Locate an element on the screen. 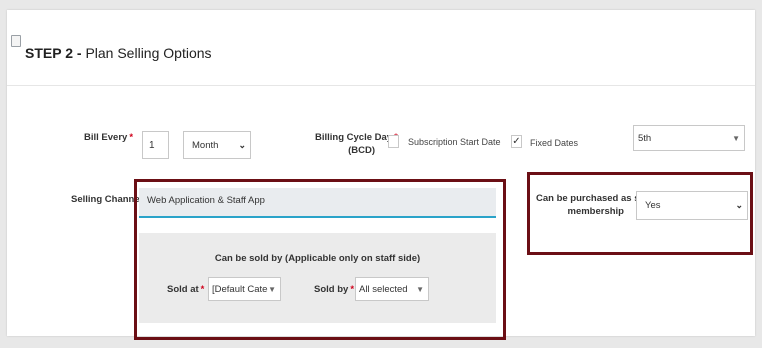  caret-down-icon: ▼ is located at coordinates (736, 138).